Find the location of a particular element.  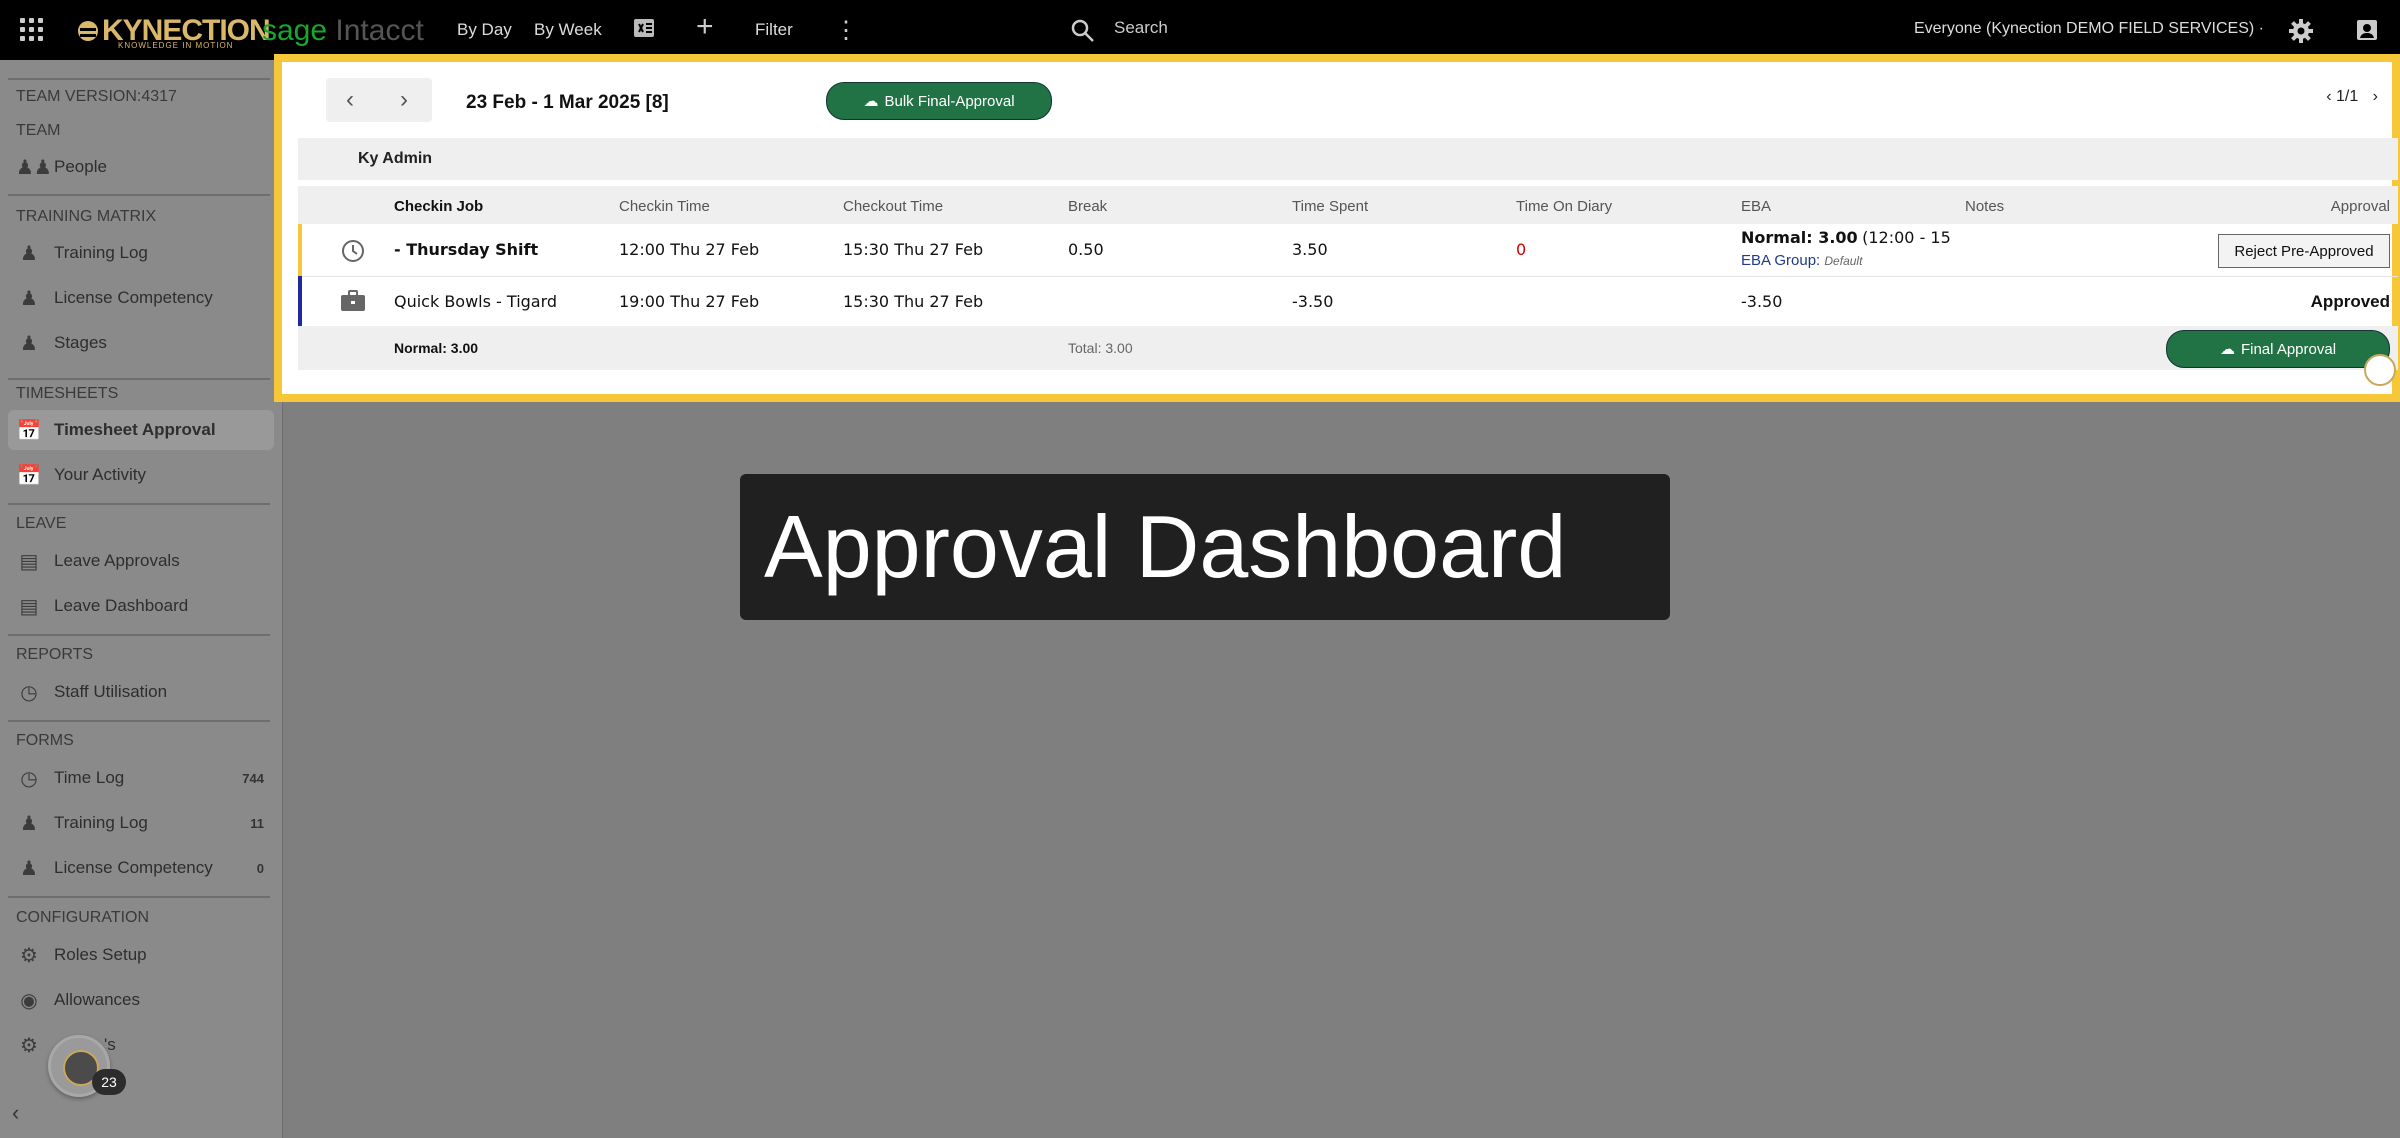

kynection-logo: KYNECTION KNOWLEDGE IN MOTION is located at coordinates (172, 31).